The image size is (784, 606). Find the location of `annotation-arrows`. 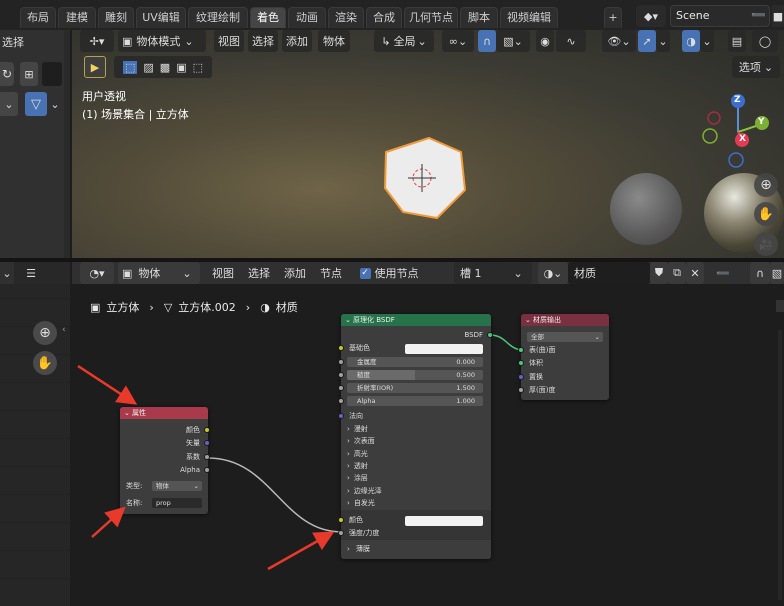

annotation-arrows is located at coordinates (206, 467).